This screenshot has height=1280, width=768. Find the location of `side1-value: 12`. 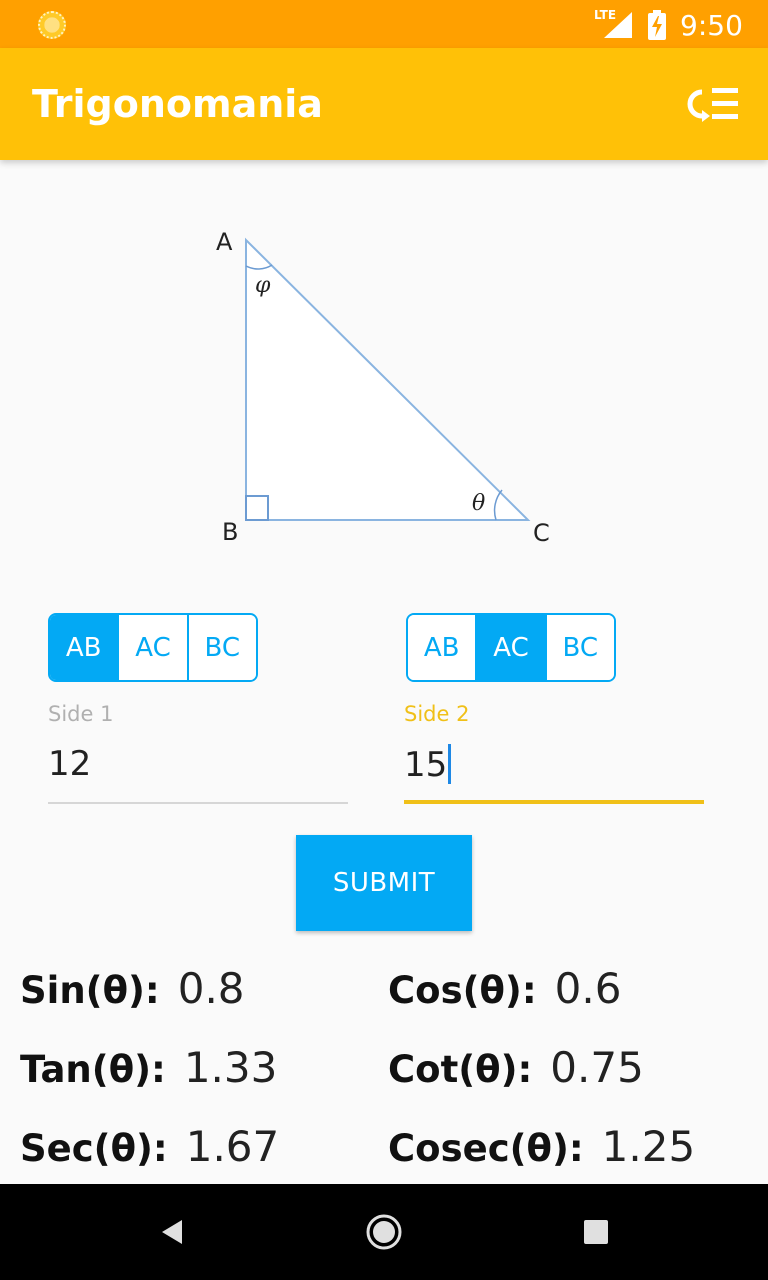

side1-value: 12 is located at coordinates (70, 764).